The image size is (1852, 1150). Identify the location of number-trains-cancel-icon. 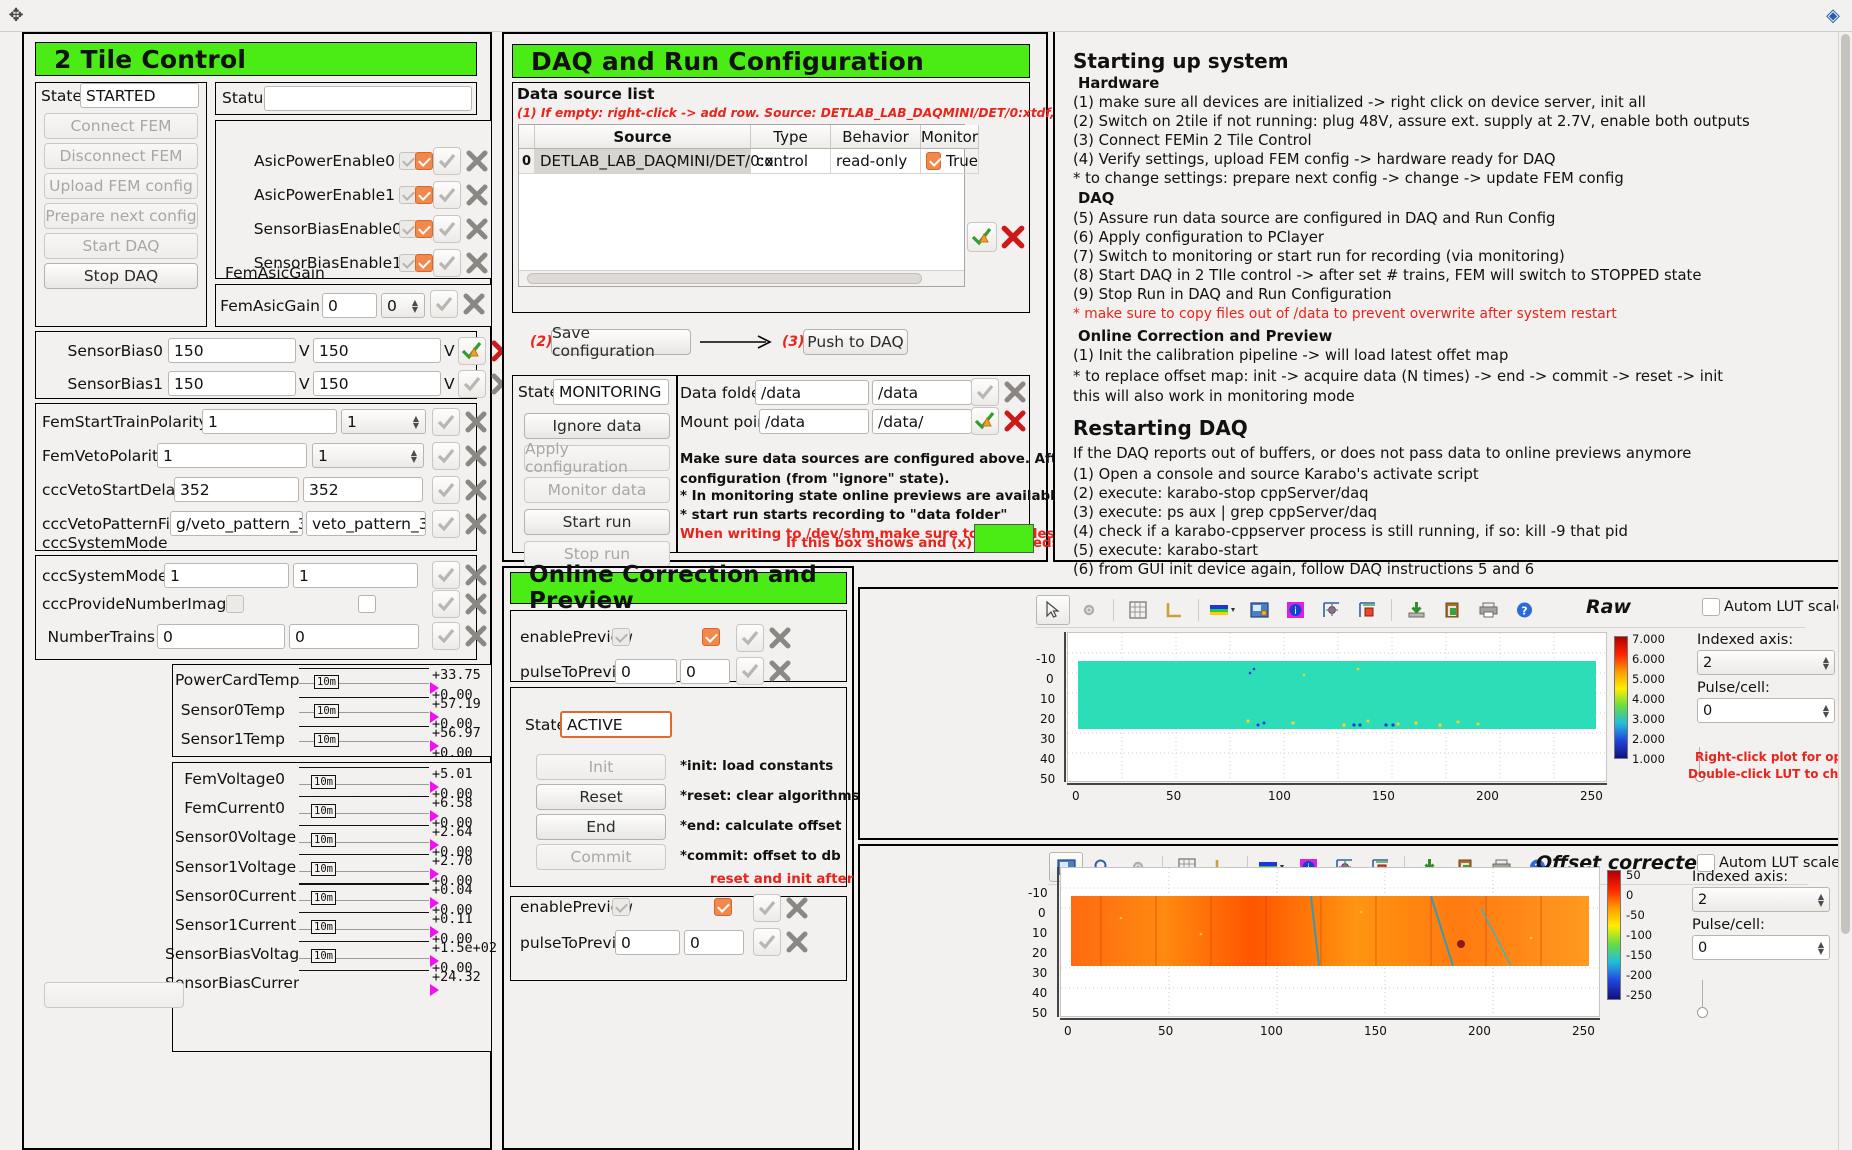
(476, 636).